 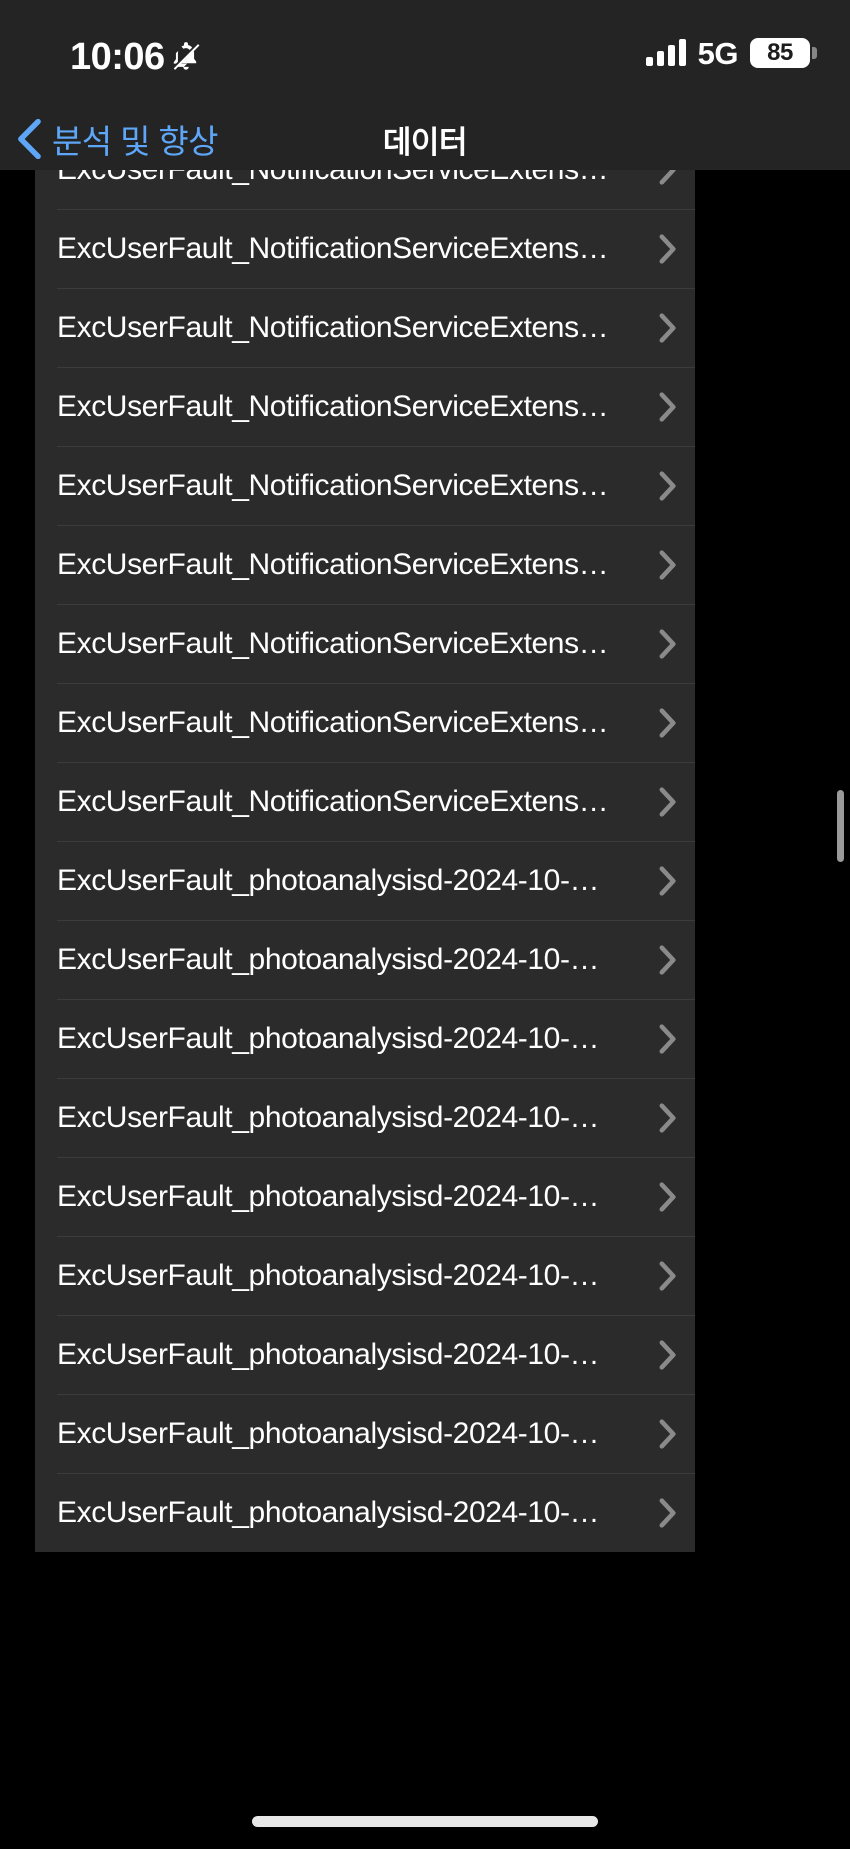 I want to click on bell-slash-icon, so click(x=186, y=56).